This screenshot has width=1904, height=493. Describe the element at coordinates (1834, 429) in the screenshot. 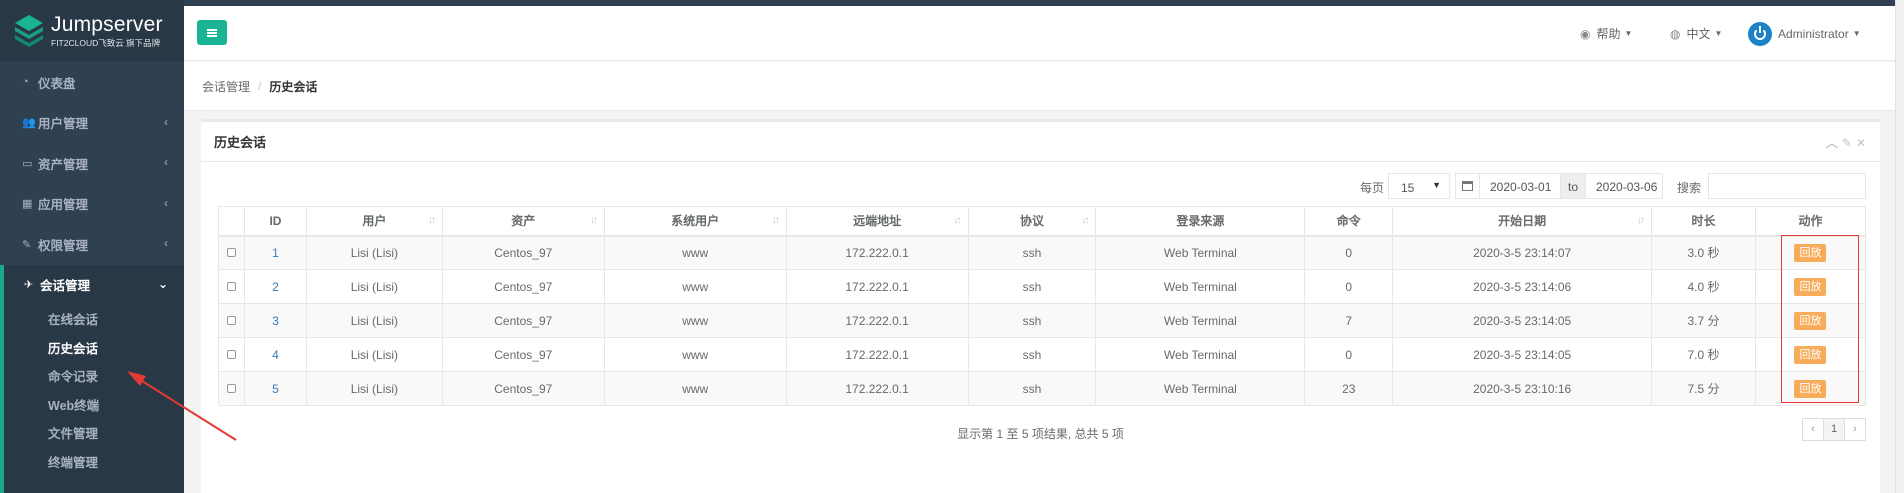

I see `page-1-button: 1` at that location.